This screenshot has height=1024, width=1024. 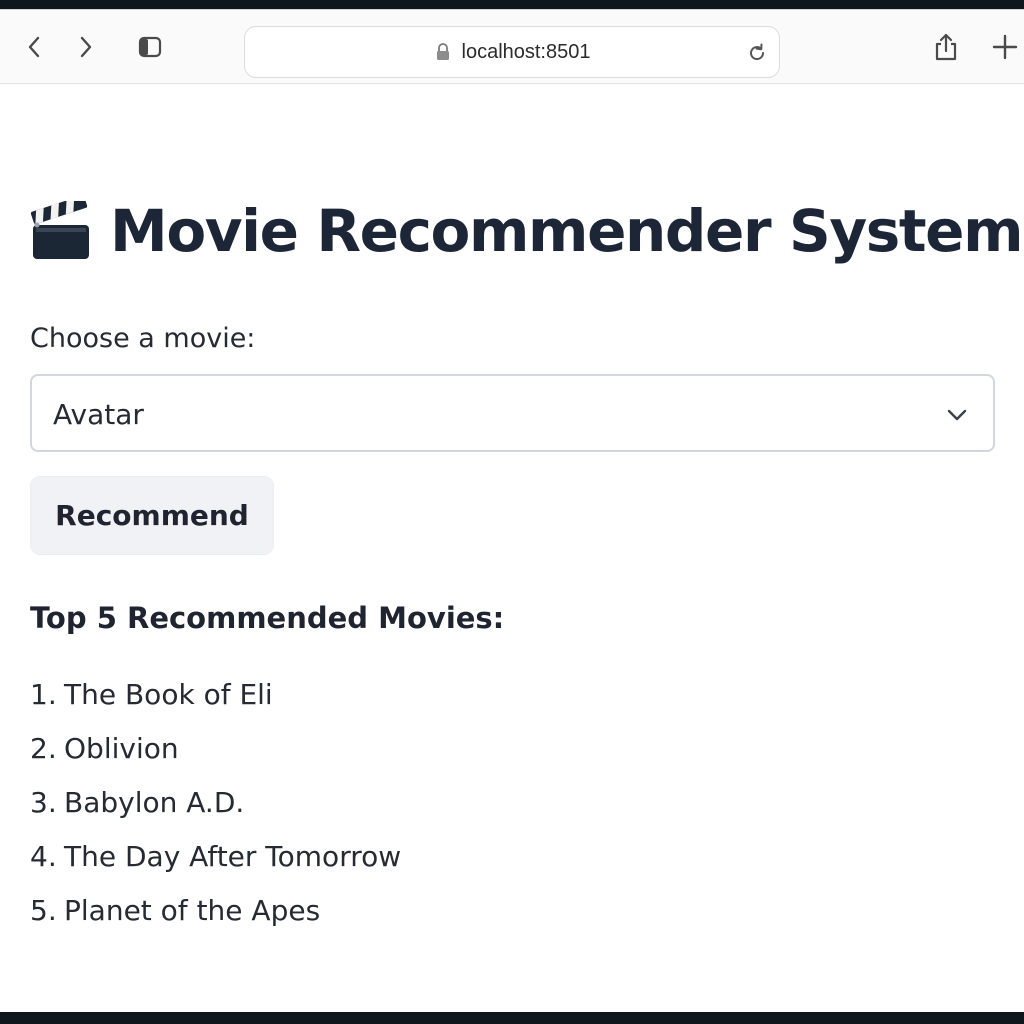 I want to click on reload-icon, so click(x=757, y=53).